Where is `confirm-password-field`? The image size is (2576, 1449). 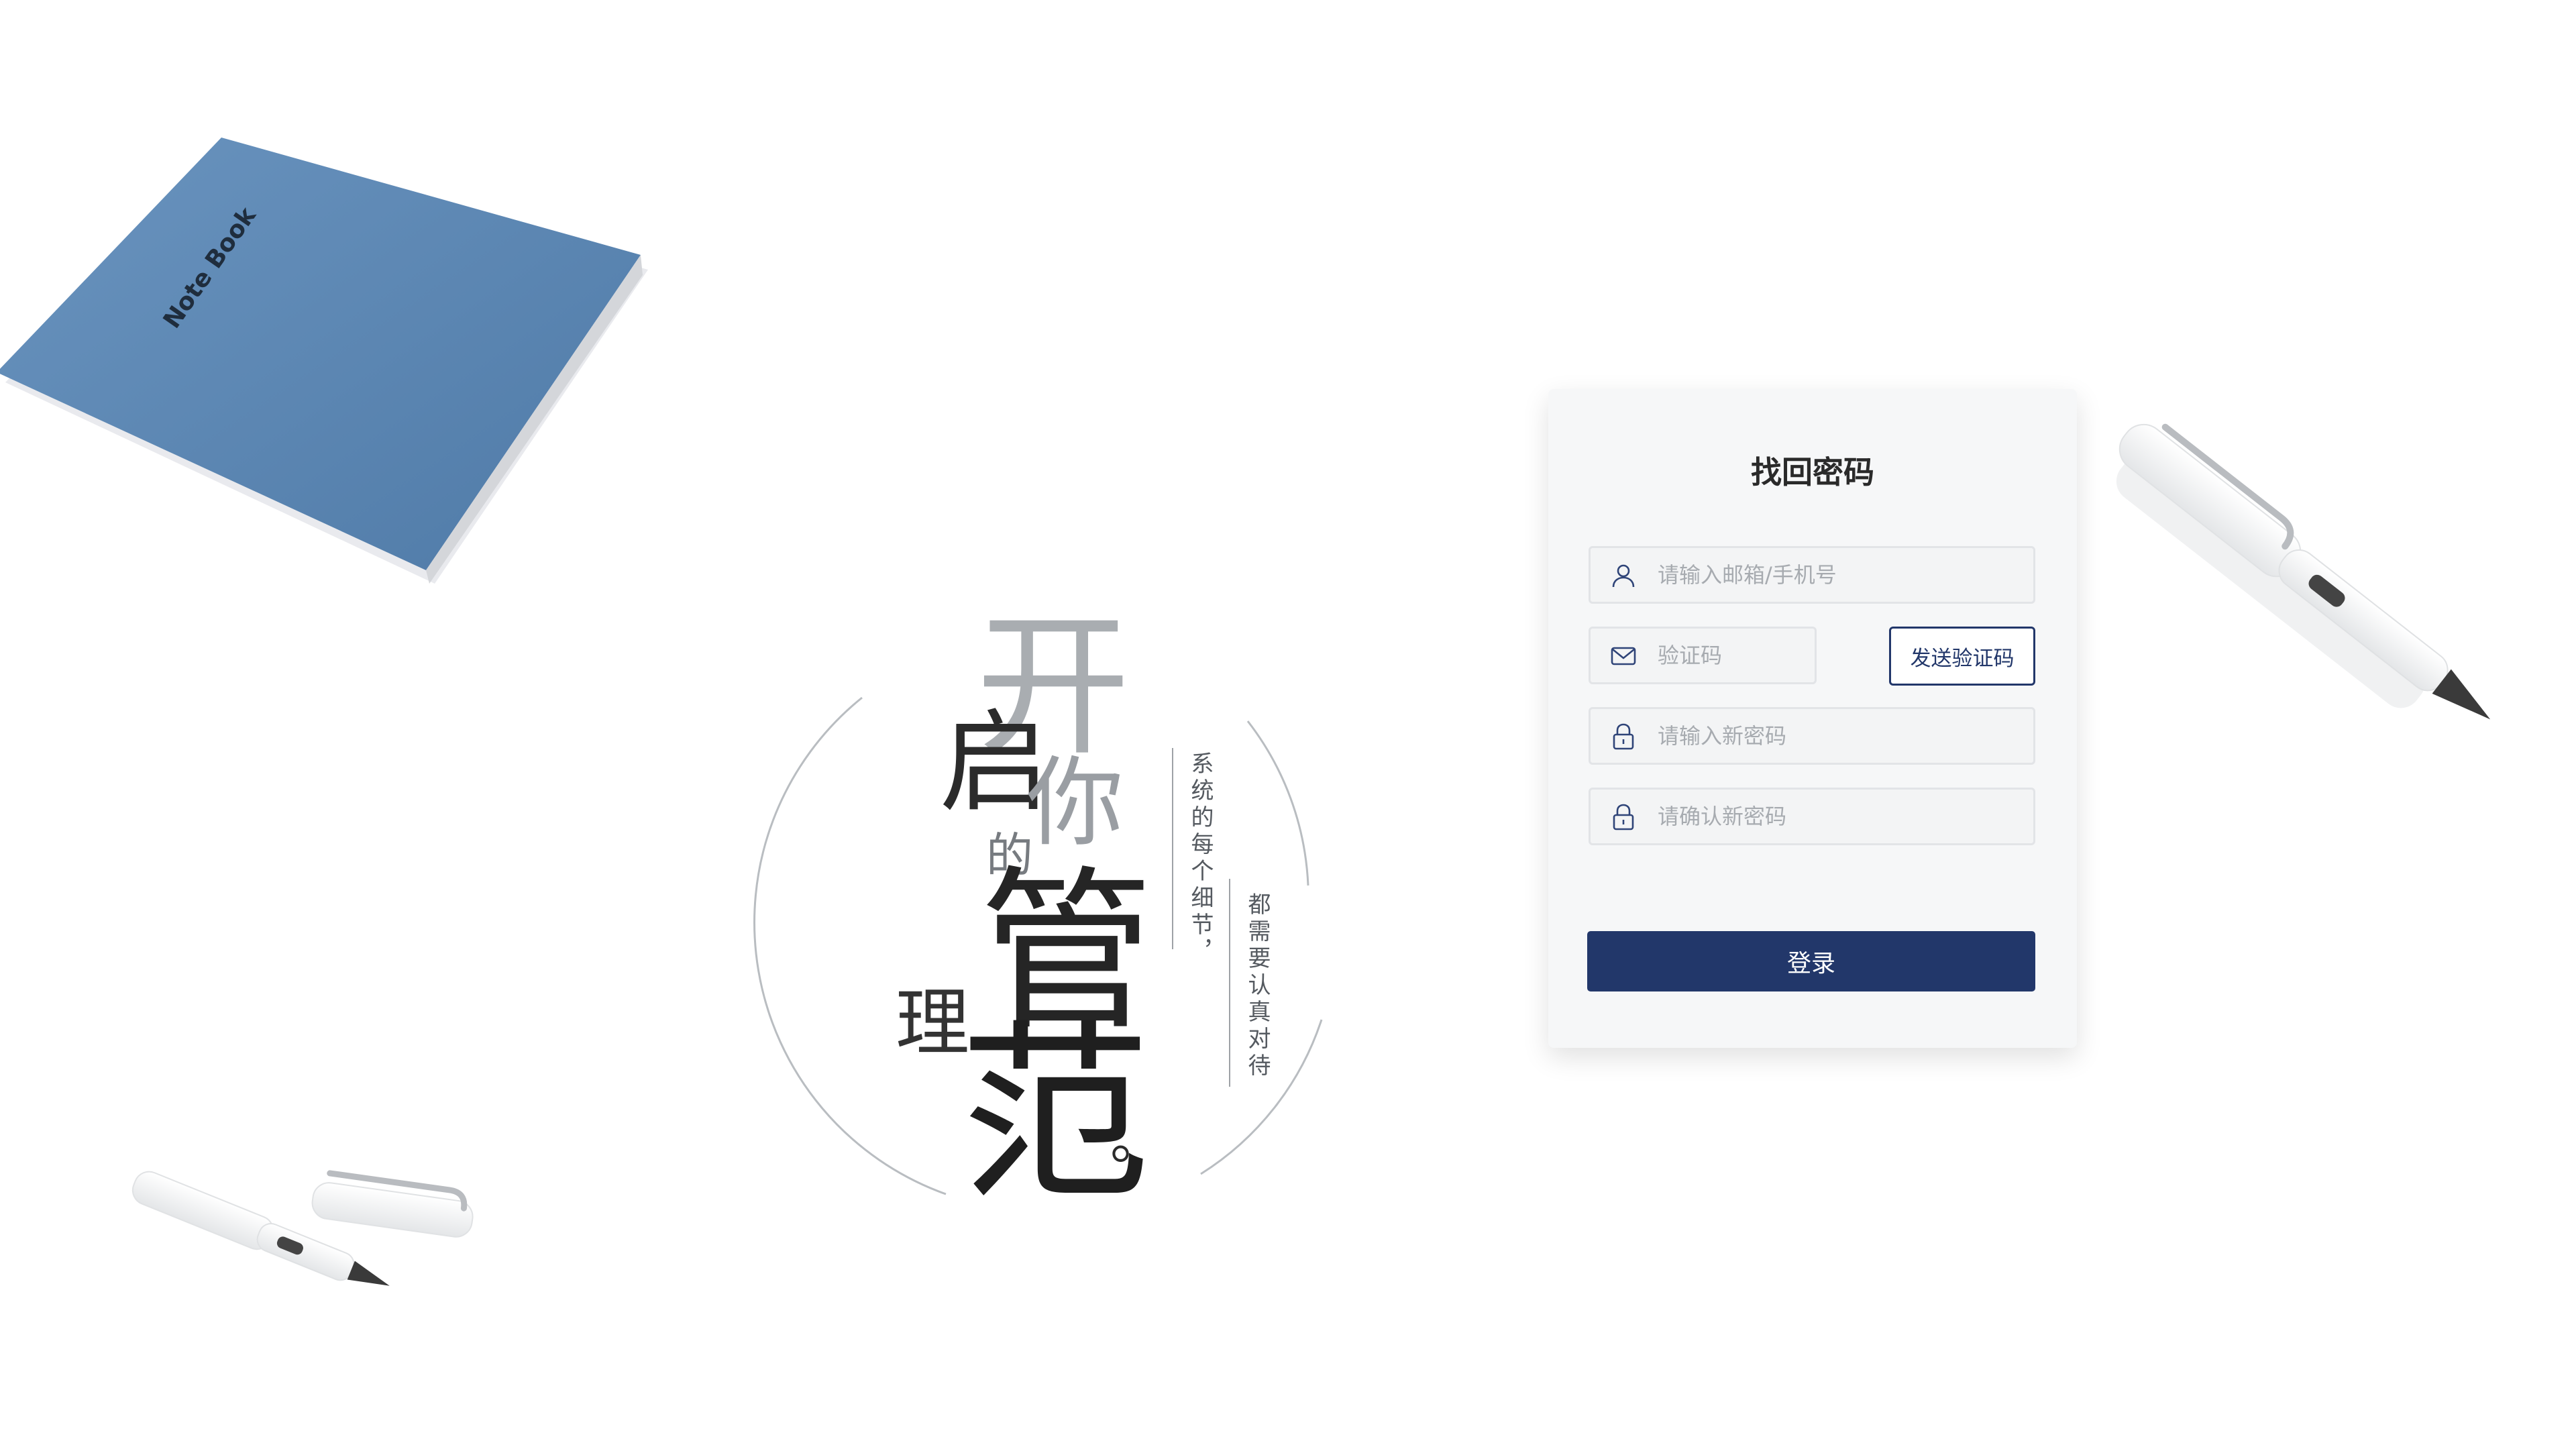
confirm-password-field is located at coordinates (1812, 816).